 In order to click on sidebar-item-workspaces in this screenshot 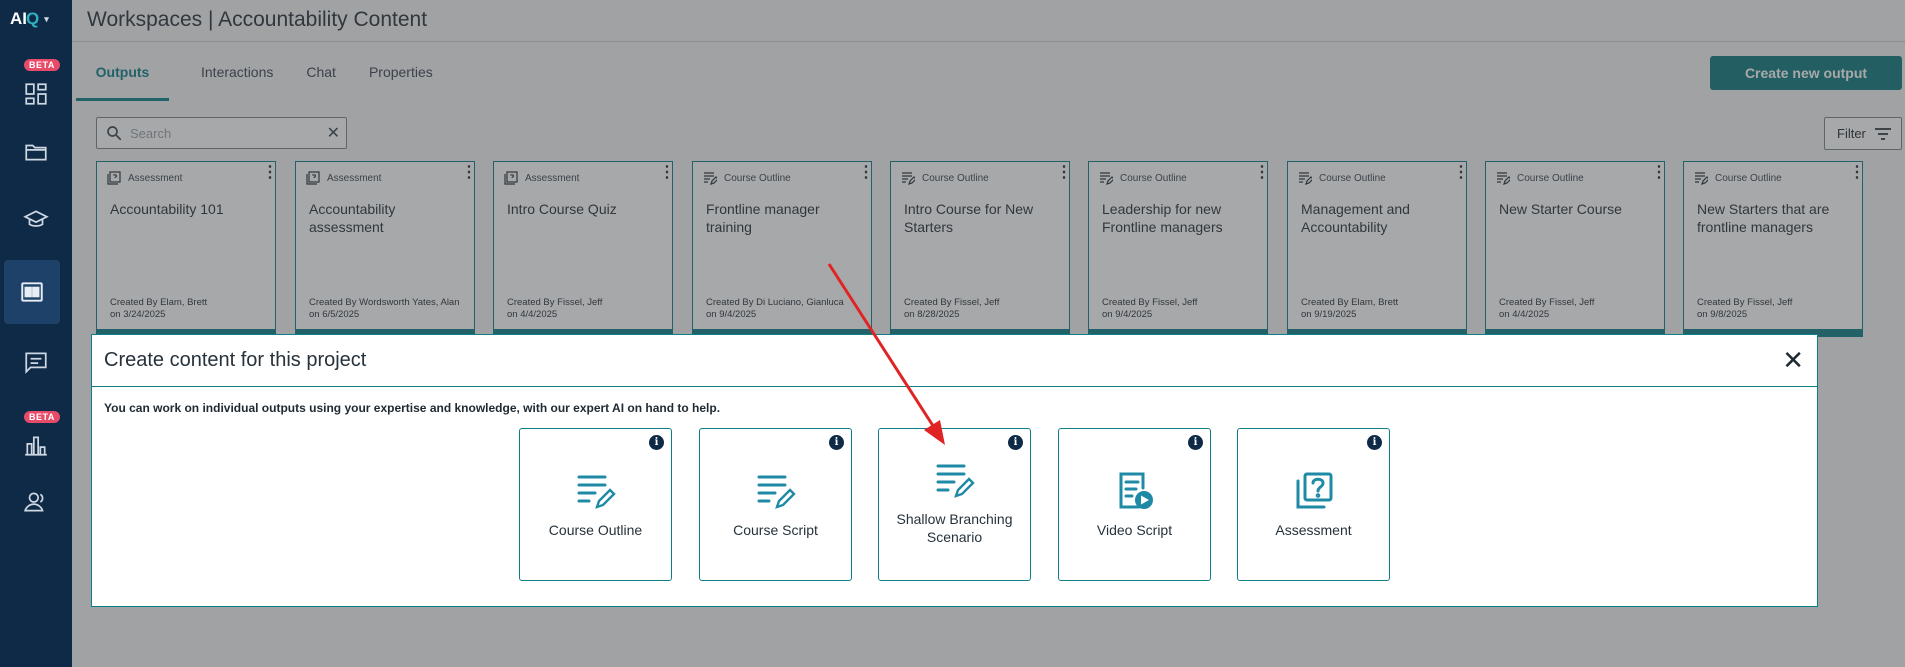, I will do `click(32, 292)`.